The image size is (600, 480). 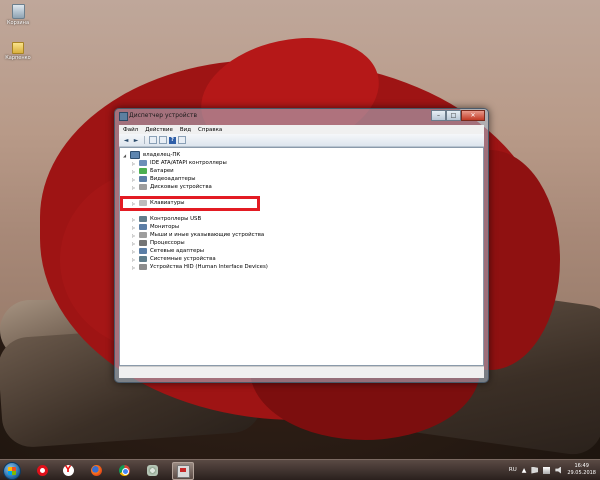 I want to click on menu-view: Вид, so click(x=185, y=130).